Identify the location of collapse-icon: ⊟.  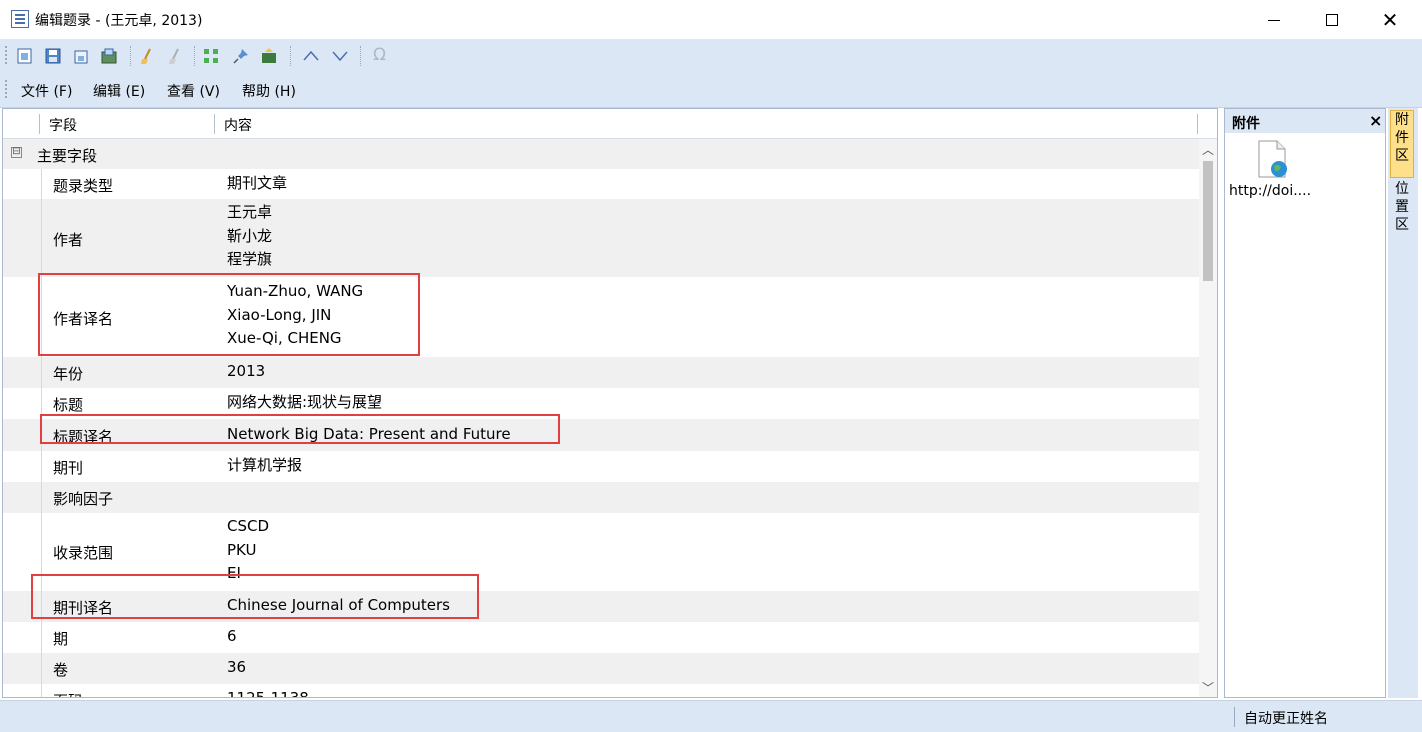
(16, 152).